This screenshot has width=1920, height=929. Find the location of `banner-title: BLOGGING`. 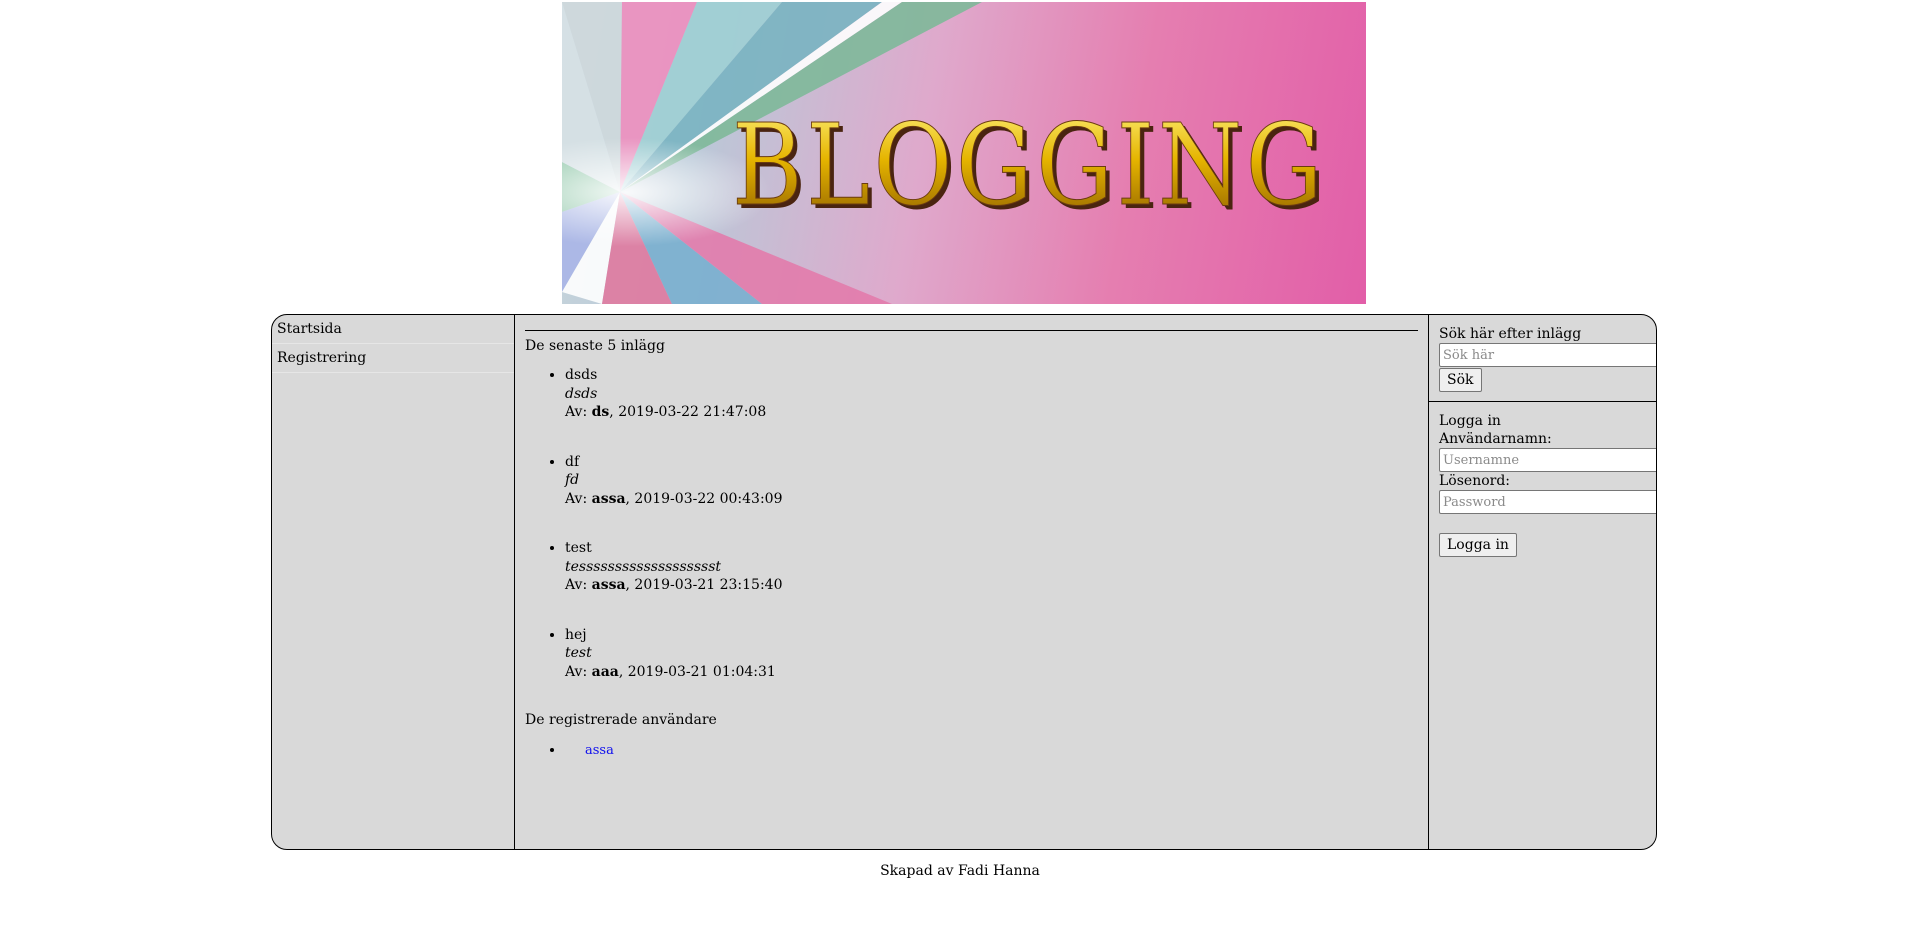

banner-title: BLOGGING is located at coordinates (1029, 166).